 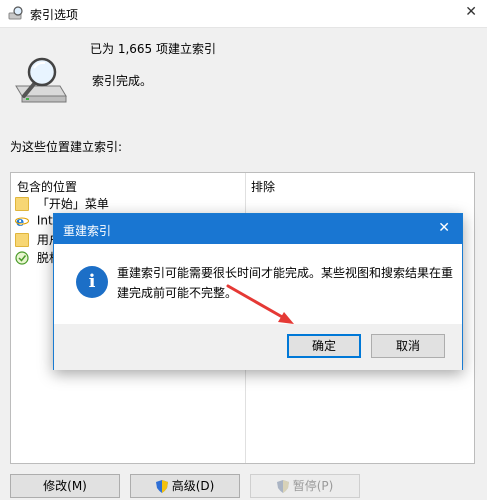 I want to click on included-column-header: 包含的位置, so click(x=47, y=186).